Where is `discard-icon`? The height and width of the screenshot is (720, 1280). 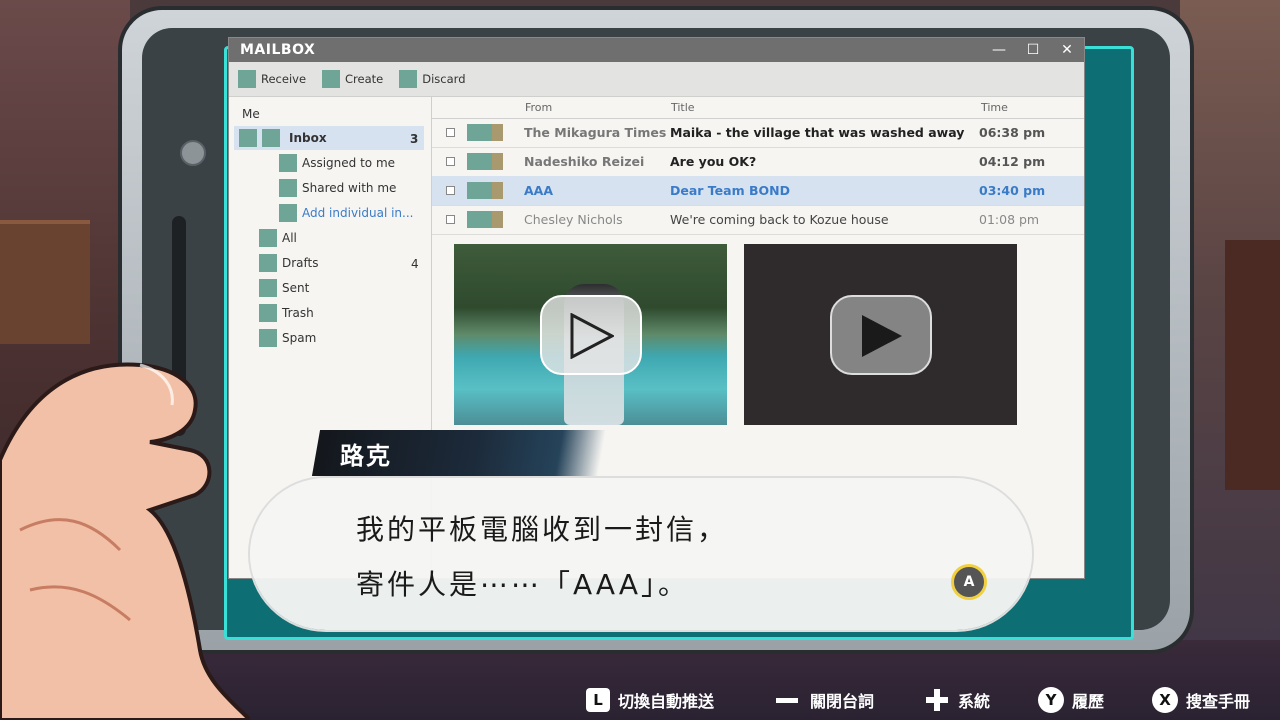
discard-icon is located at coordinates (408, 79).